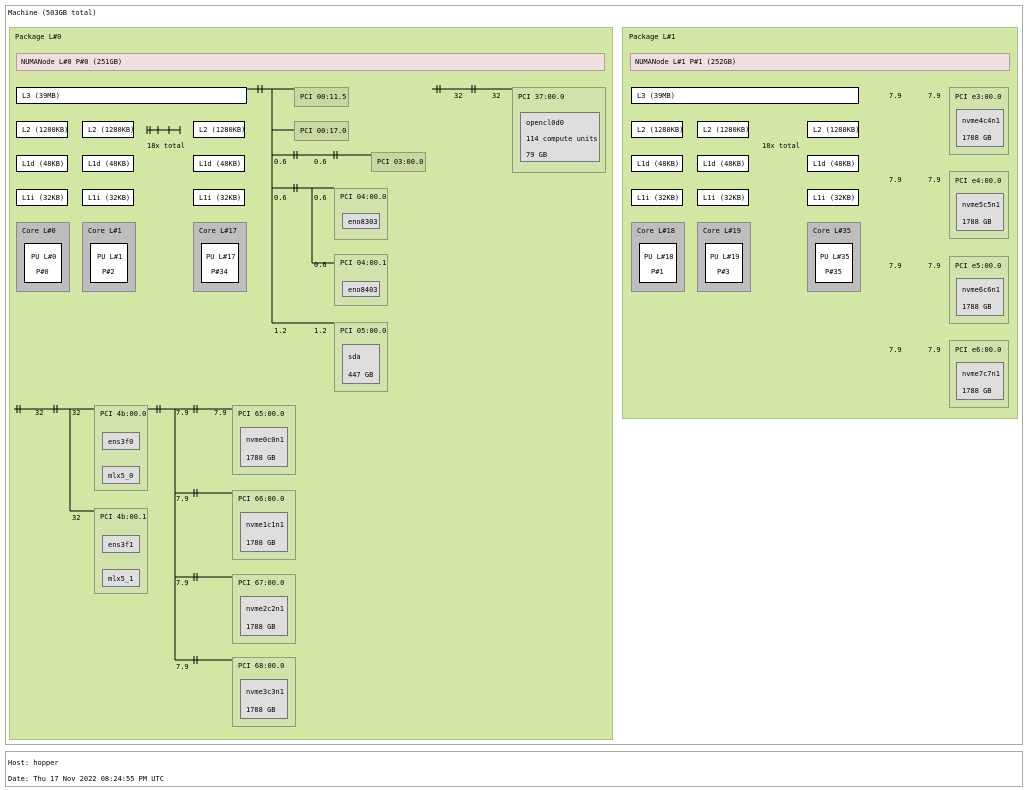 The height and width of the screenshot is (790, 1027). What do you see at coordinates (121, 578) in the screenshot?
I see `os-device: mlx5_1` at bounding box center [121, 578].